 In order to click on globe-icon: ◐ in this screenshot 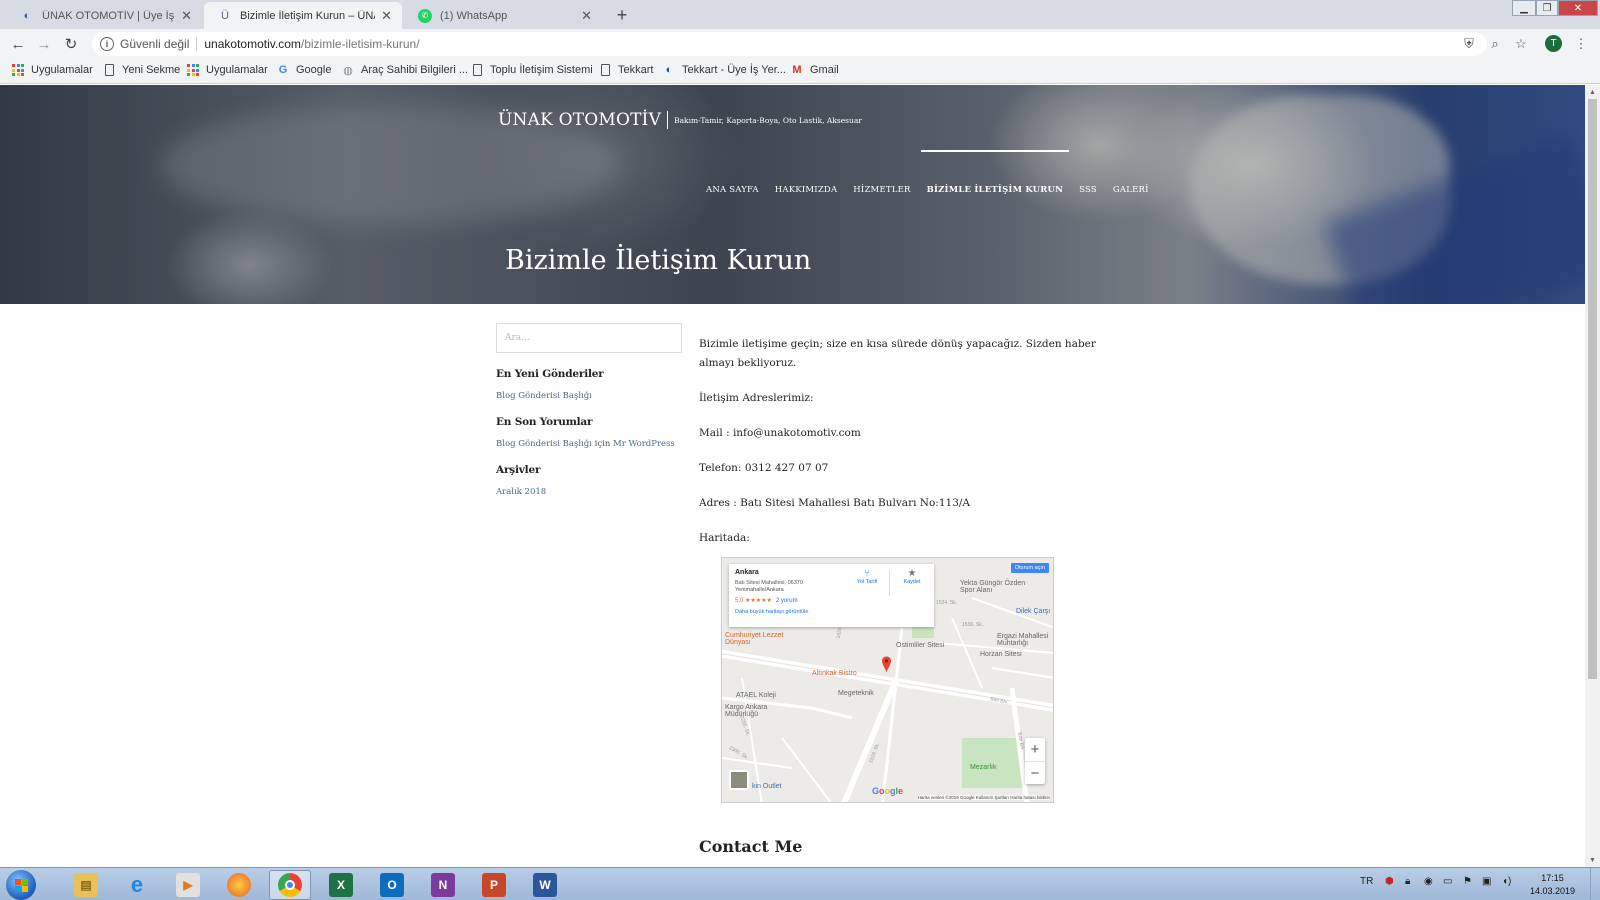, I will do `click(27, 15)`.